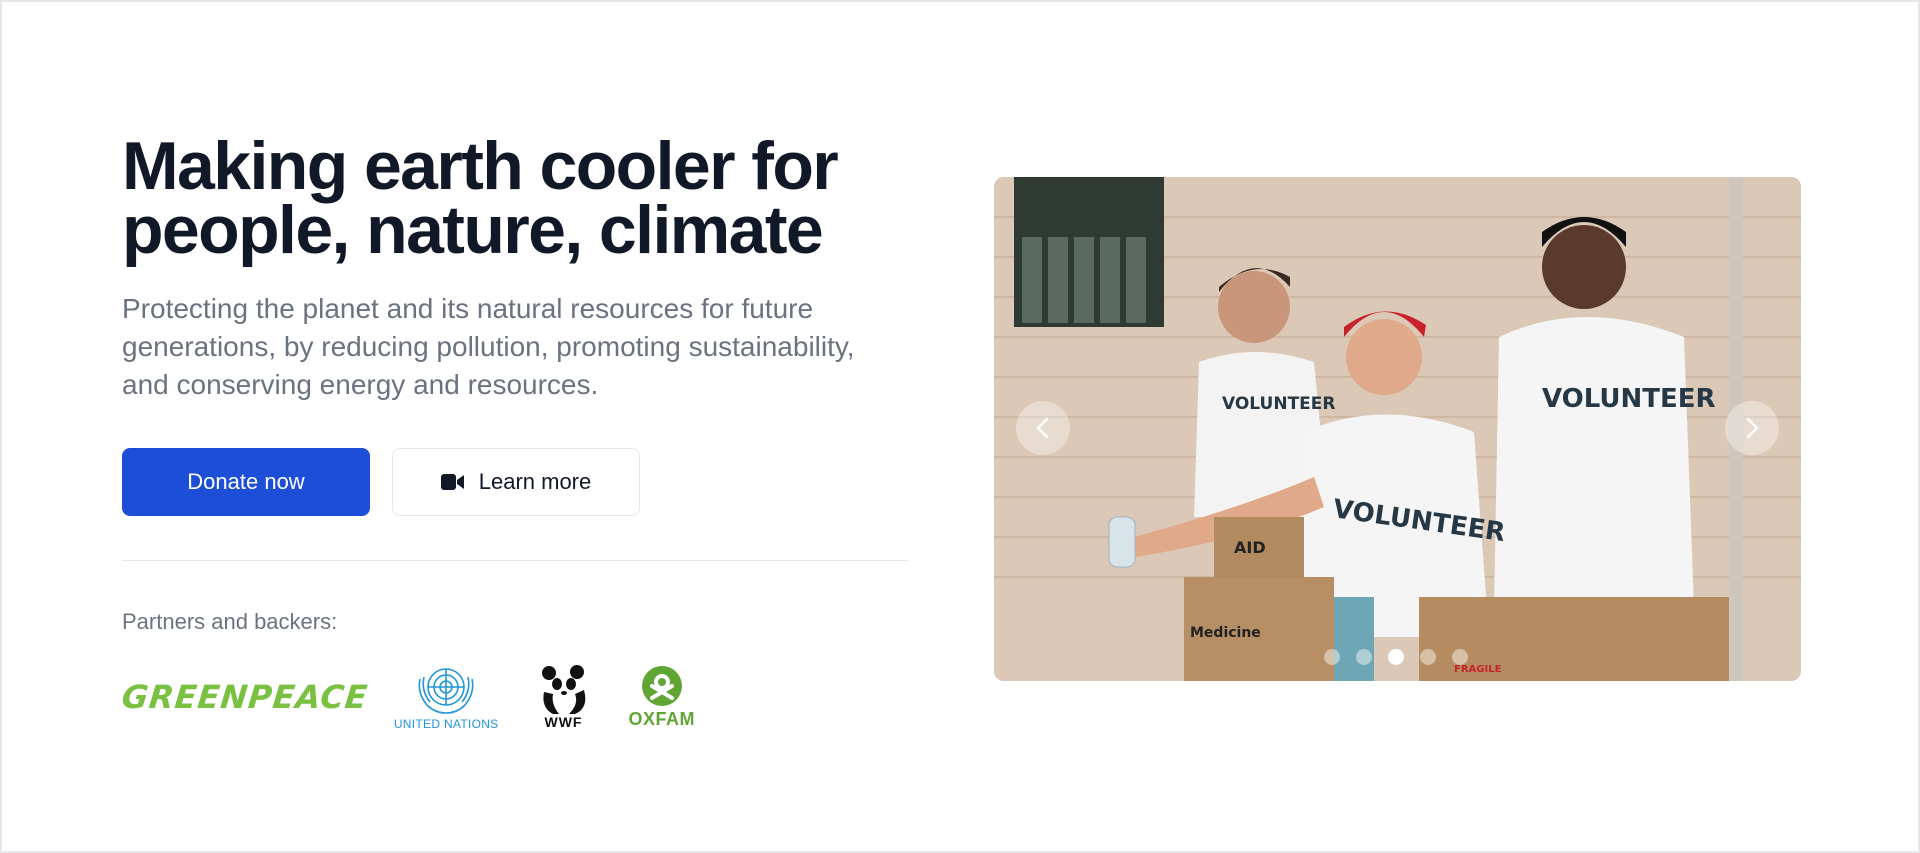 This screenshot has height=853, width=1920. I want to click on panda-icon, so click(563, 689).